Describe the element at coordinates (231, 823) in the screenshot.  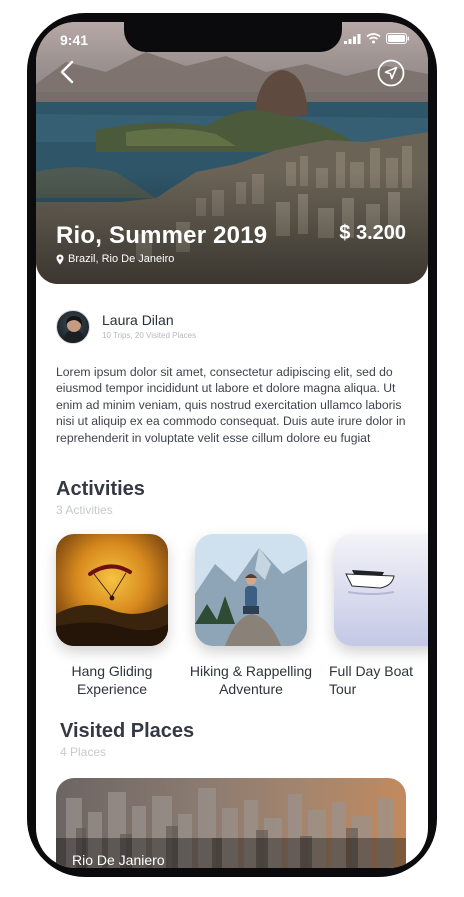
I see `visited-place-card: Rio De Janiero` at that location.